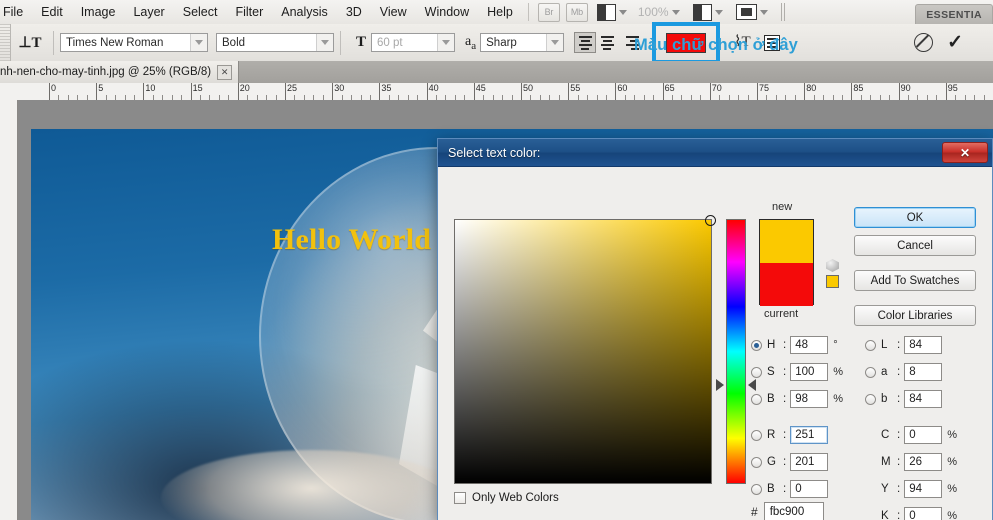 The width and height of the screenshot is (993, 520). What do you see at coordinates (915, 217) in the screenshot?
I see `ok-button: OK` at bounding box center [915, 217].